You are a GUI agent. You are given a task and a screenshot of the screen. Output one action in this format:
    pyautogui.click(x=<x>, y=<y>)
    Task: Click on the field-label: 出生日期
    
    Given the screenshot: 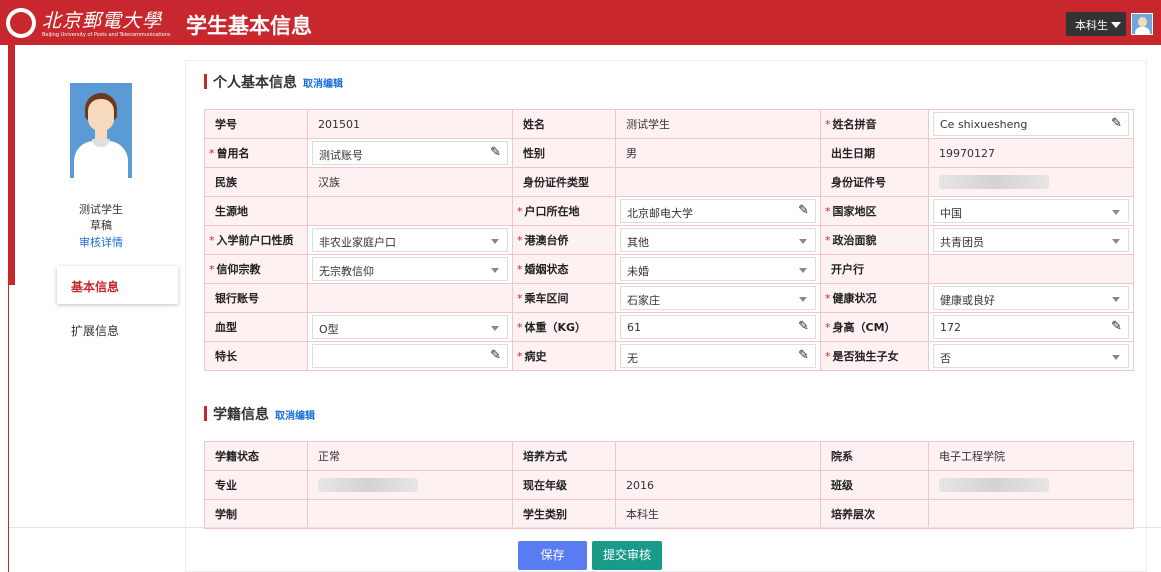 What is the action you would take?
    pyautogui.click(x=874, y=153)
    